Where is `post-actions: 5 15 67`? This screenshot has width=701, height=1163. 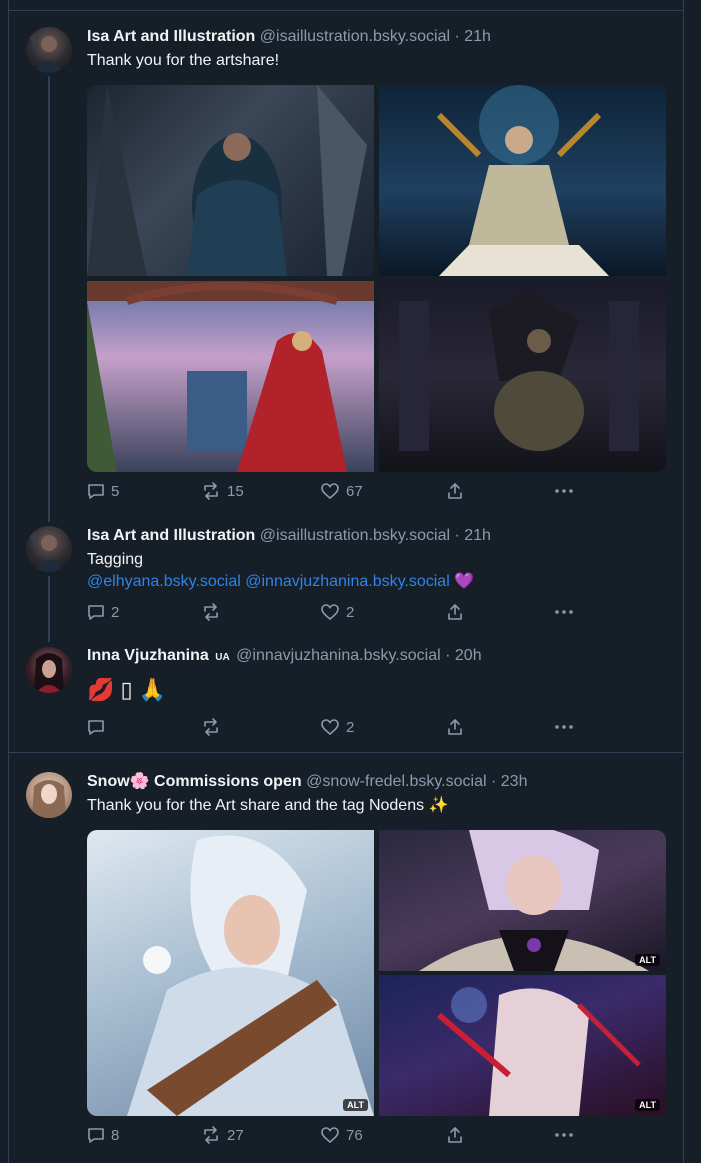 post-actions: 5 15 67 is located at coordinates (337, 493).